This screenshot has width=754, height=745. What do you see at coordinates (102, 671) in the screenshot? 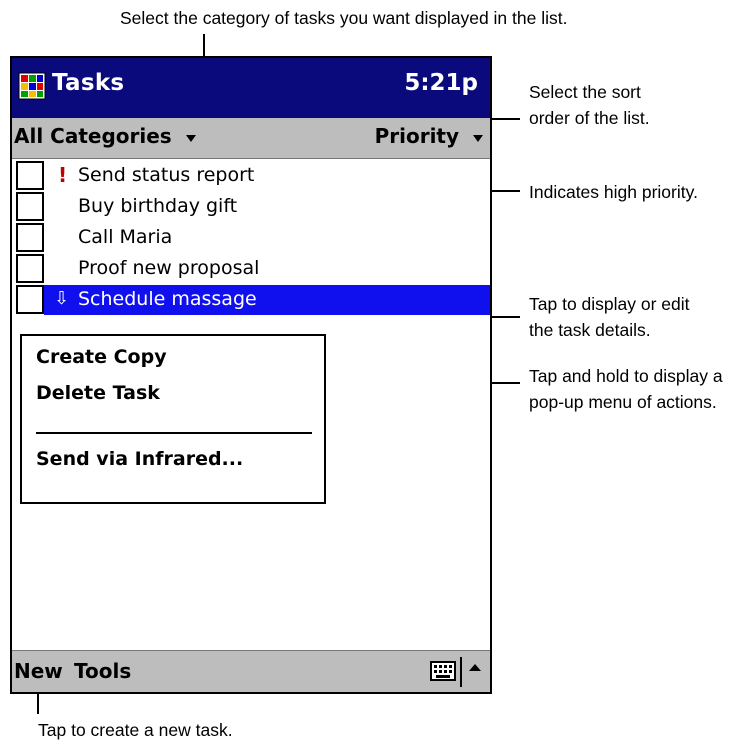
I see `tools-menu: Tools` at bounding box center [102, 671].